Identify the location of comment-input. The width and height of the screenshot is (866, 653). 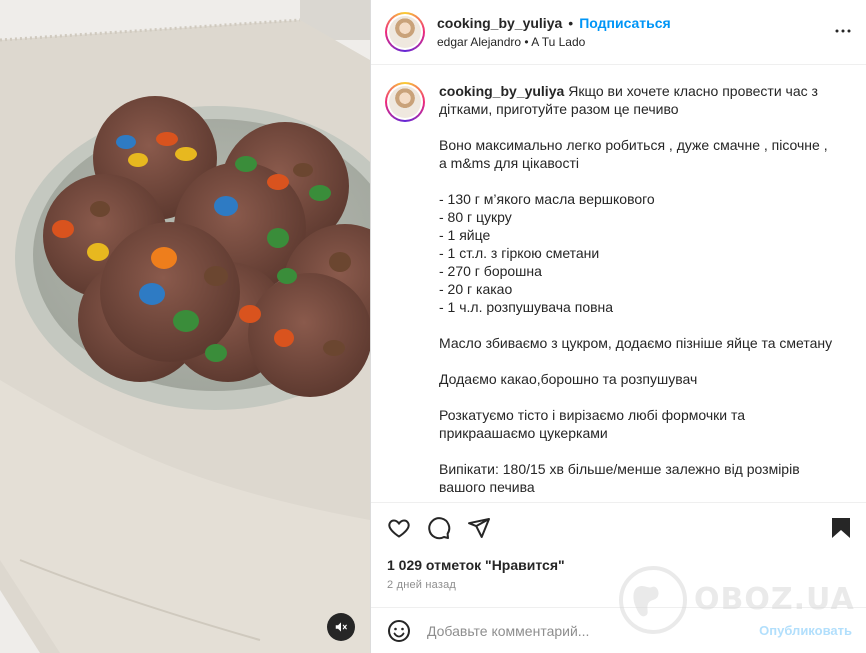
(587, 630).